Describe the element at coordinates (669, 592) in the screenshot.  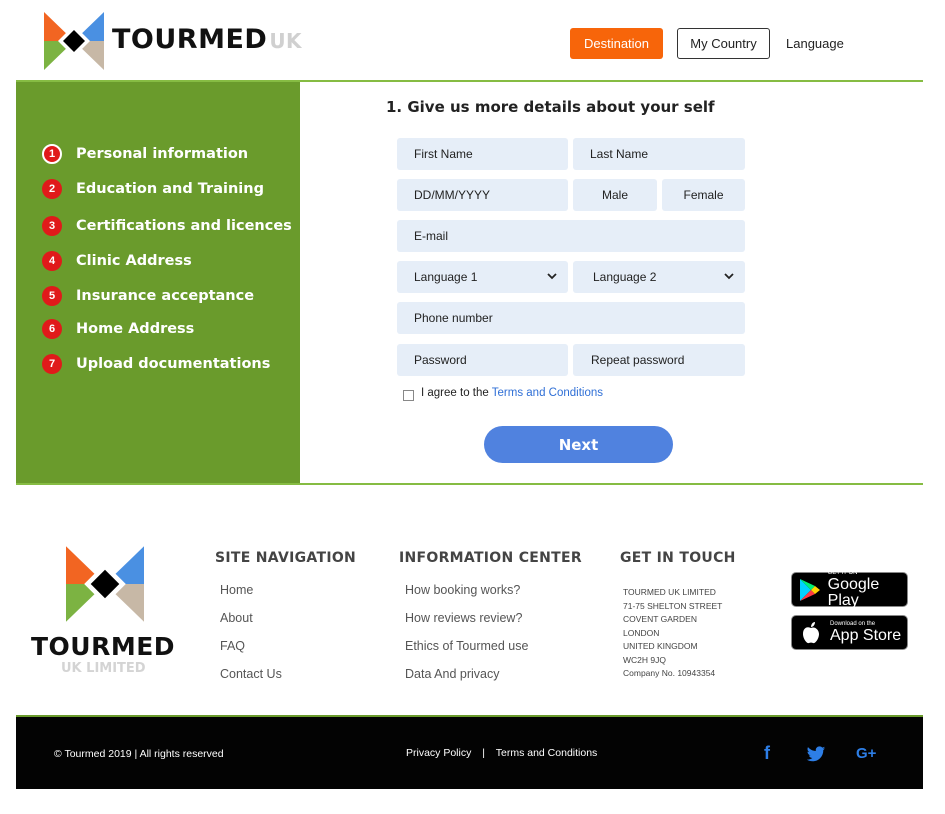
I see `address-line: TOURMED UK LIMITED` at that location.